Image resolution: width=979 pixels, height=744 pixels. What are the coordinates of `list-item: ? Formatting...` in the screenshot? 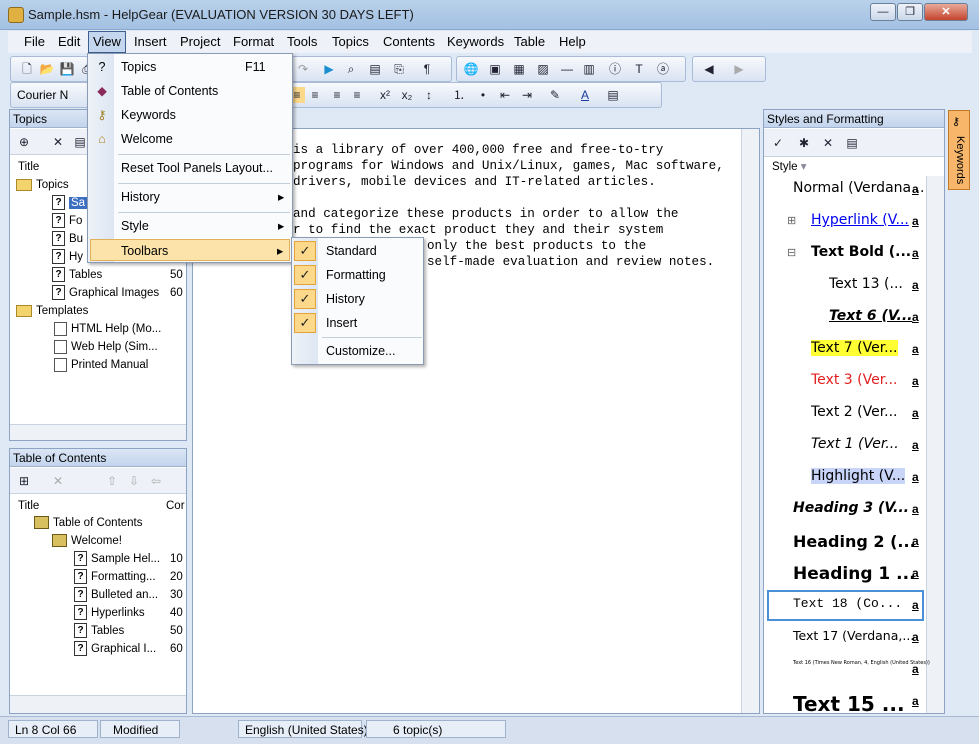 It's located at (115, 577).